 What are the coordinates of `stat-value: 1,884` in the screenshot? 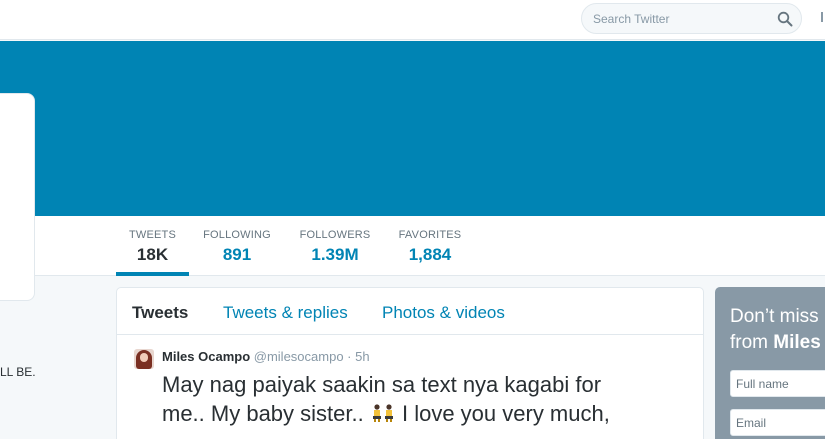 It's located at (430, 254).